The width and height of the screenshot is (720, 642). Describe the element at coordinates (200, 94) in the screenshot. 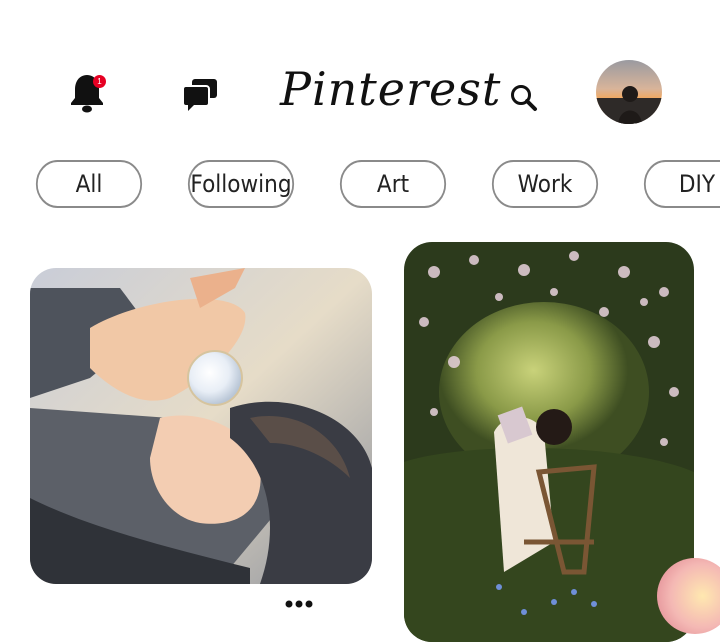

I see `chat-icon` at that location.